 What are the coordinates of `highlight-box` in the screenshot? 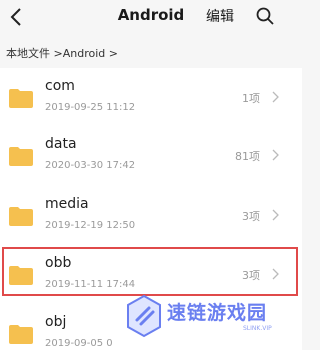 It's located at (150, 271).